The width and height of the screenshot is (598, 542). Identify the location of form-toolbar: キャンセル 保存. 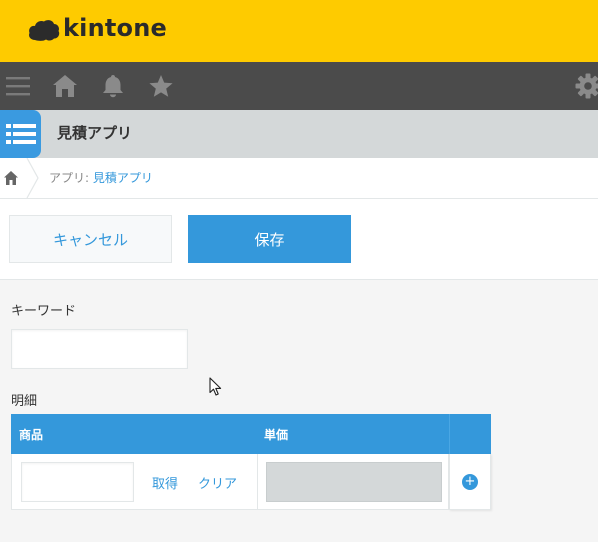
(299, 239).